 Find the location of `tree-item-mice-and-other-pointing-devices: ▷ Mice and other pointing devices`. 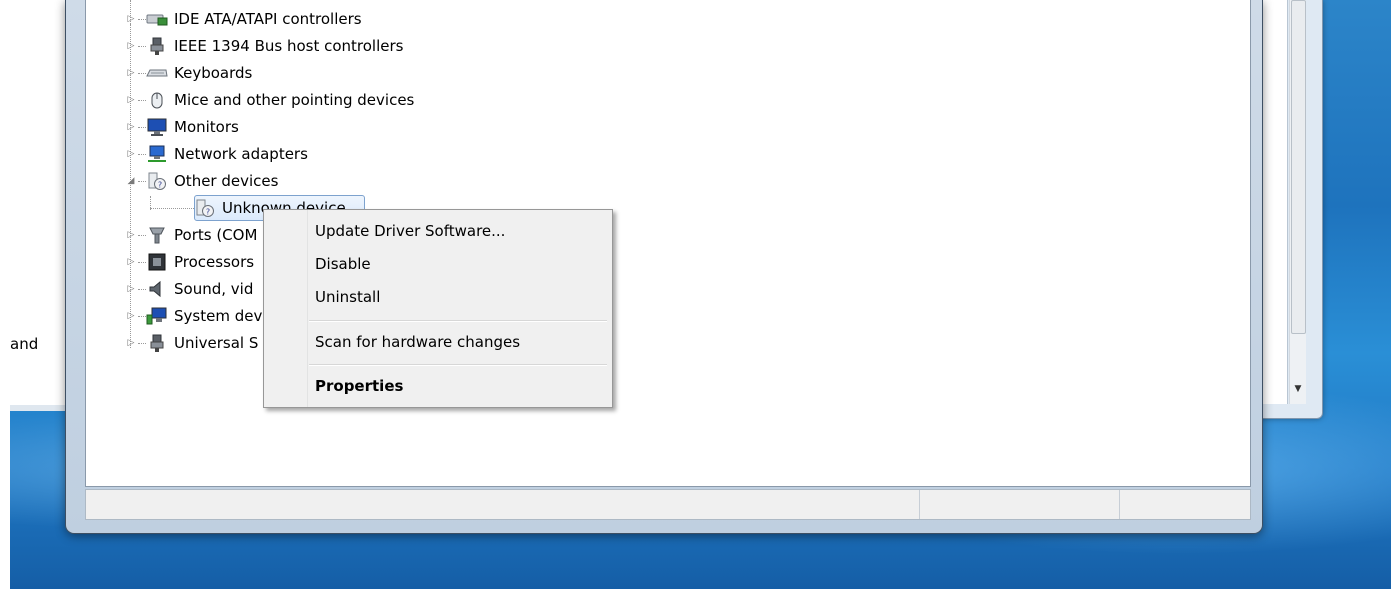

tree-item-mice-and-other-pointing-devices: ▷ Mice and other pointing devices is located at coordinates (269, 100).